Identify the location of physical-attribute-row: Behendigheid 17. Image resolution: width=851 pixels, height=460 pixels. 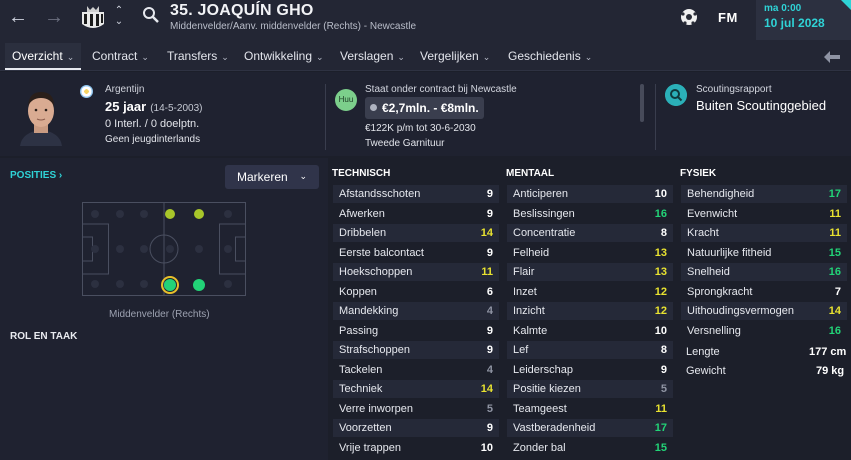
(764, 194).